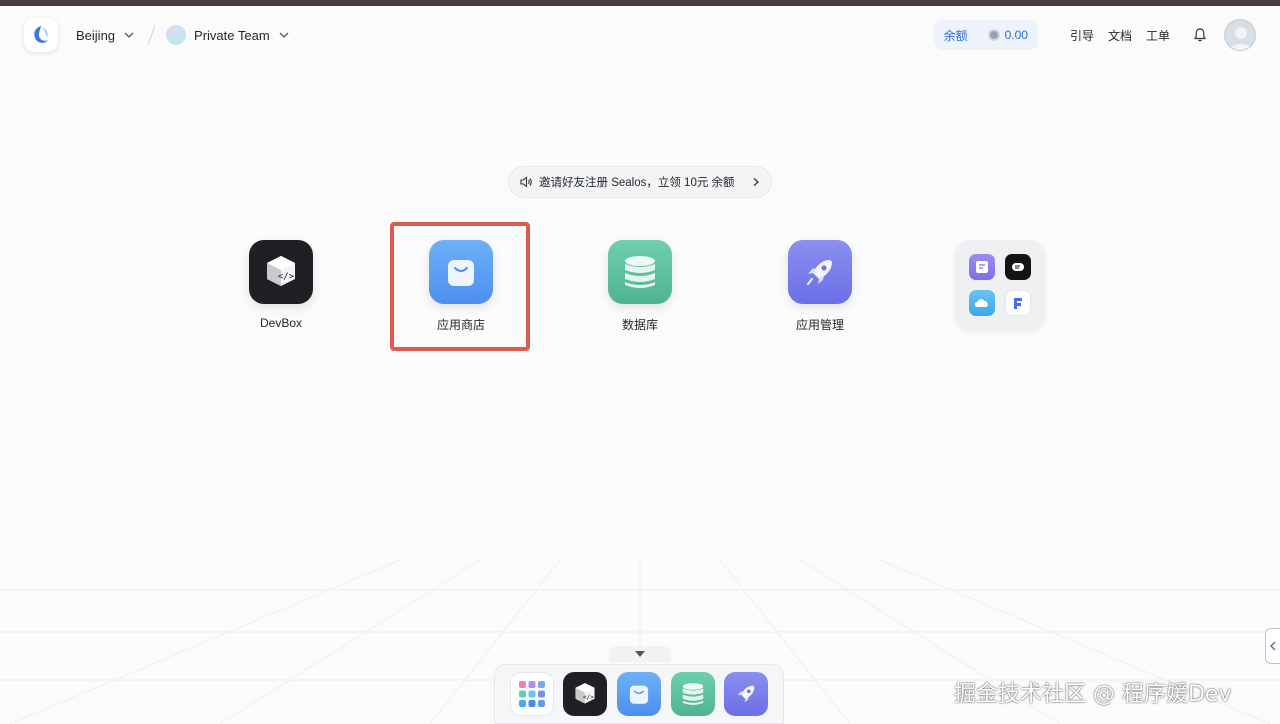 The image size is (1280, 724). Describe the element at coordinates (1241, 38) in the screenshot. I see `user-icon` at that location.